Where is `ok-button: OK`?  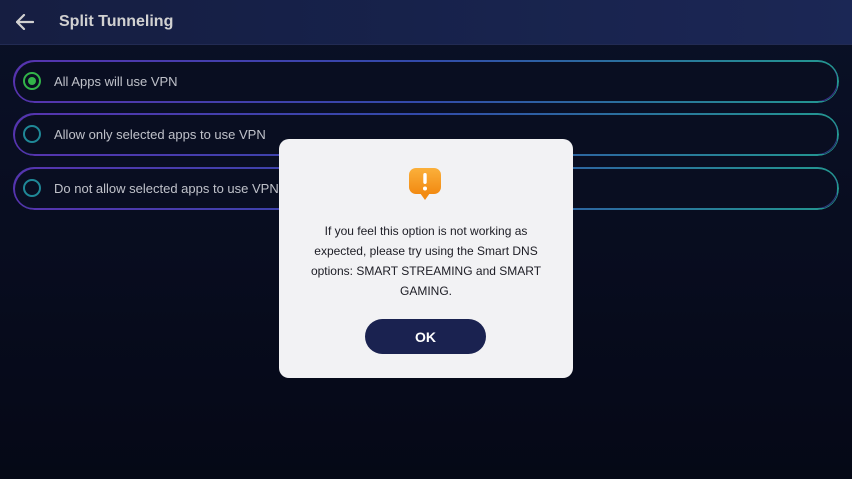
ok-button: OK is located at coordinates (425, 336).